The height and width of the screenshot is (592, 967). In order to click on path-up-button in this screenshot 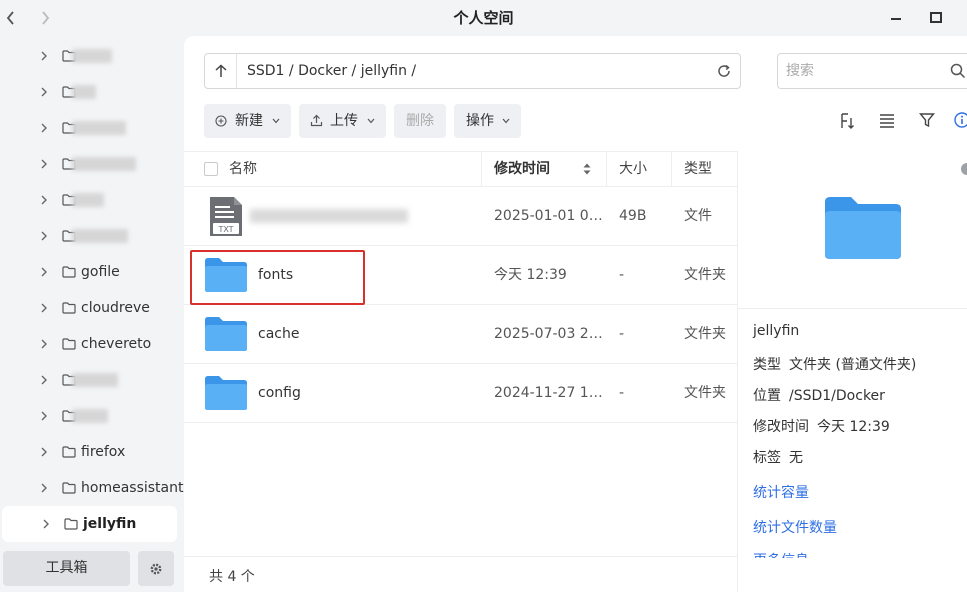, I will do `click(221, 71)`.